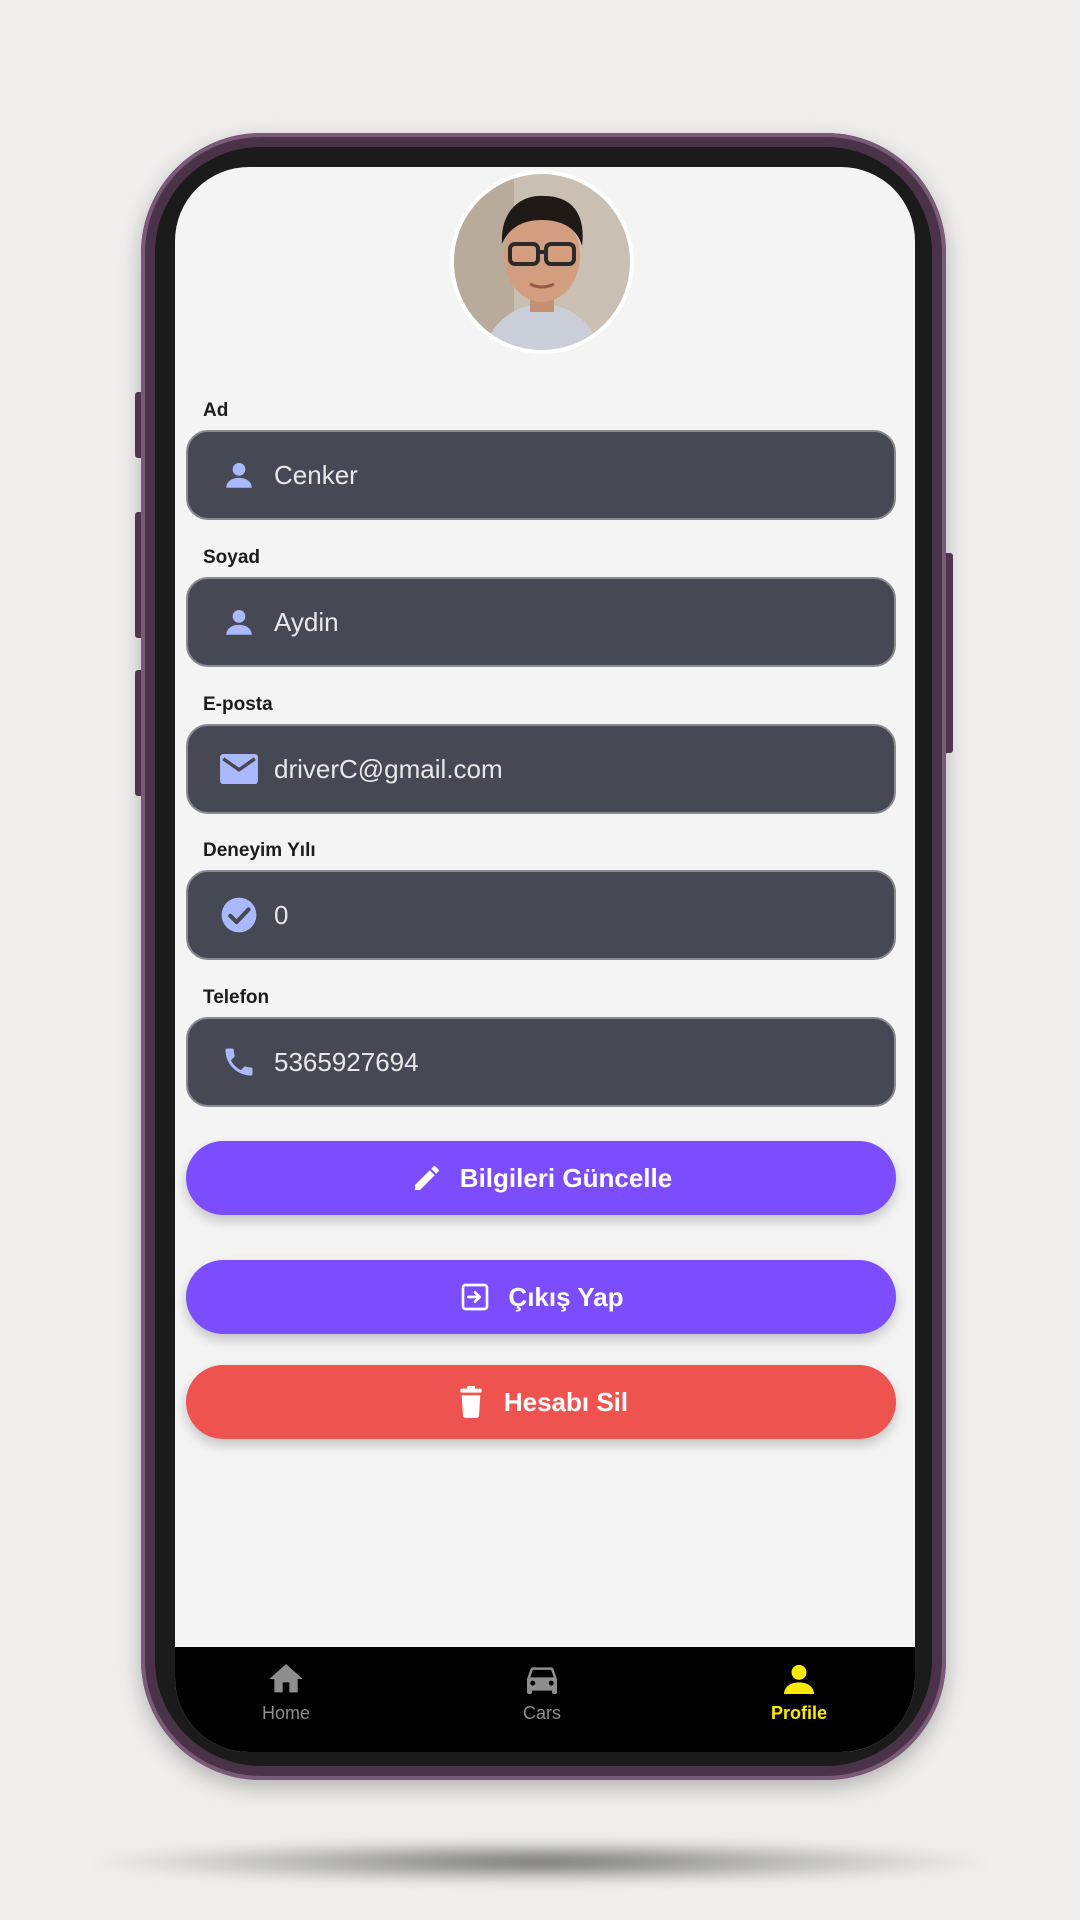  I want to click on avatar-photo, so click(542, 262).